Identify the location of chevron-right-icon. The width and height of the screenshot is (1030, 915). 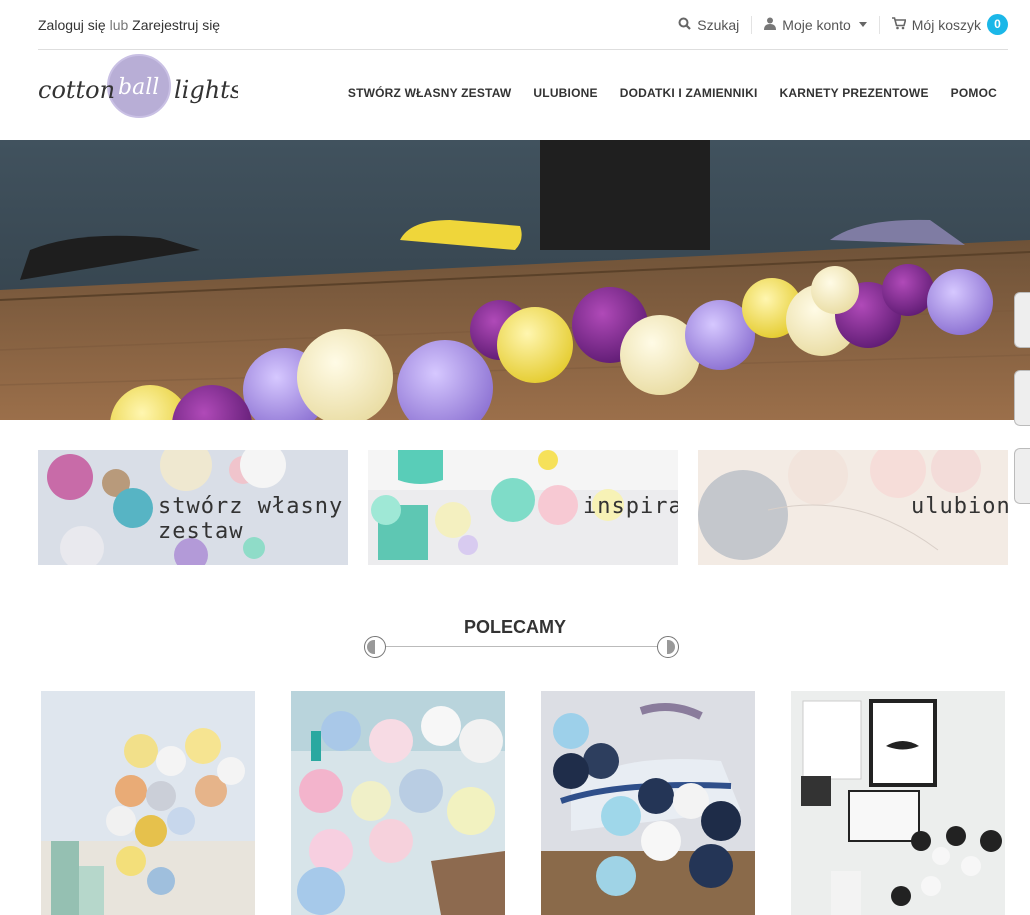
(671, 647).